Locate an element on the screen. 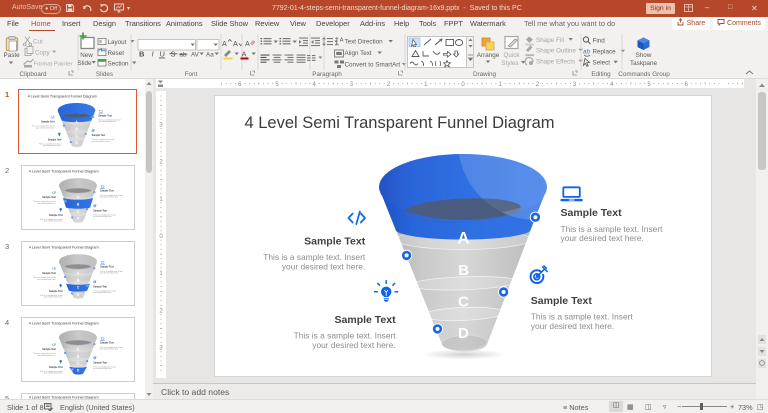  svg-text: Aa is located at coordinates (210, 55).